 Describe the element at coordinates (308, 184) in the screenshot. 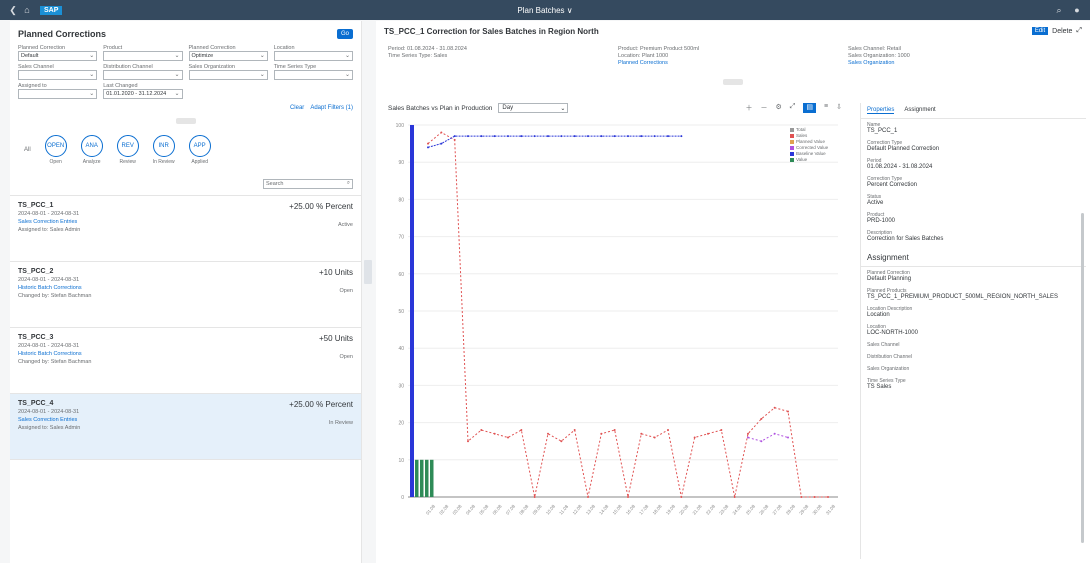

I see `search-input: Search ⌕` at that location.